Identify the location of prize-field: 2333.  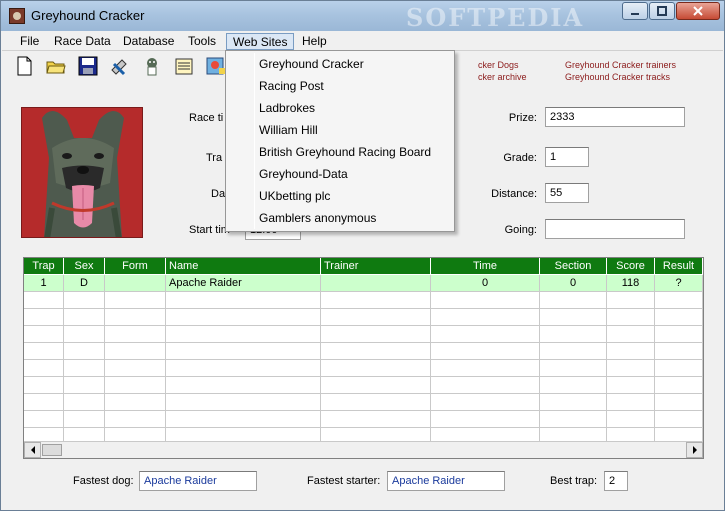
(615, 117).